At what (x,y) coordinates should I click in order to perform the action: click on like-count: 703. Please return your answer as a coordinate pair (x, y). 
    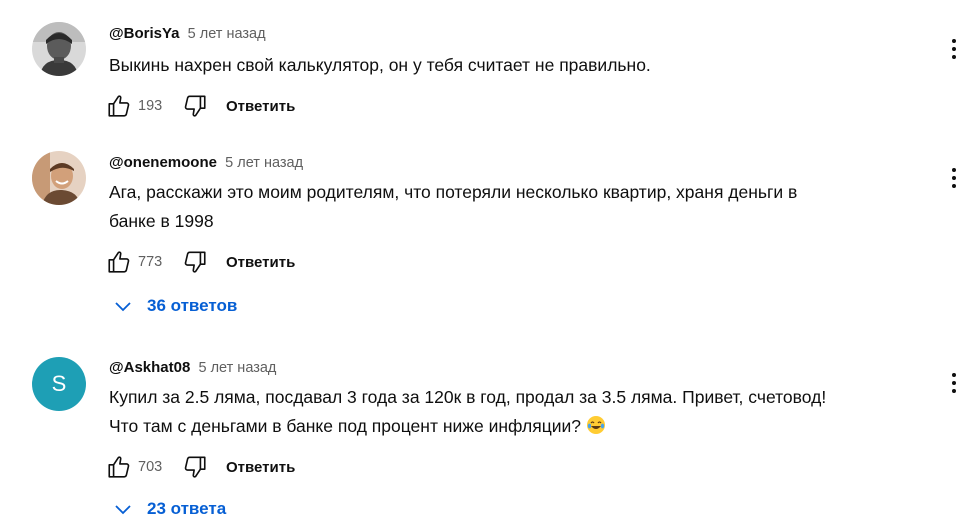
    Looking at the image, I should click on (150, 467).